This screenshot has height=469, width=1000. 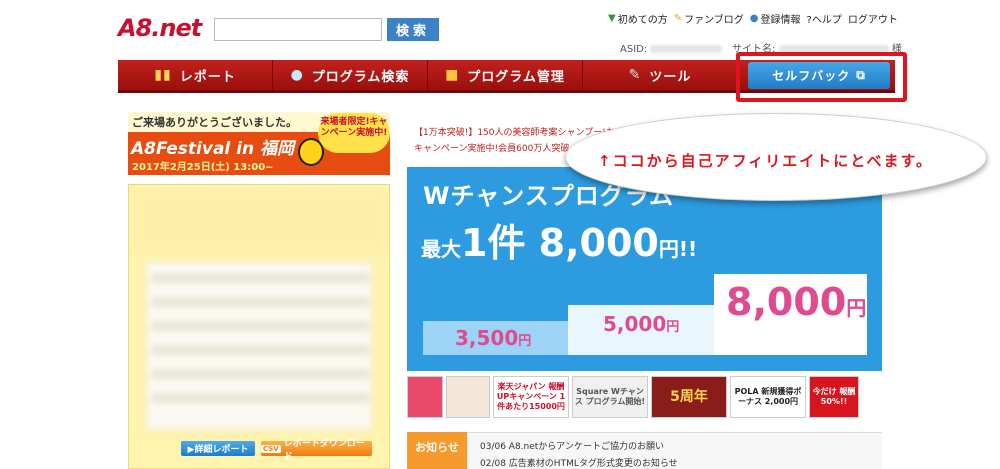 What do you see at coordinates (531, 397) in the screenshot?
I see `banner-thumb-3: 楽天ジャパン 報酬UPキャンペーン 1件あたり15000円` at bounding box center [531, 397].